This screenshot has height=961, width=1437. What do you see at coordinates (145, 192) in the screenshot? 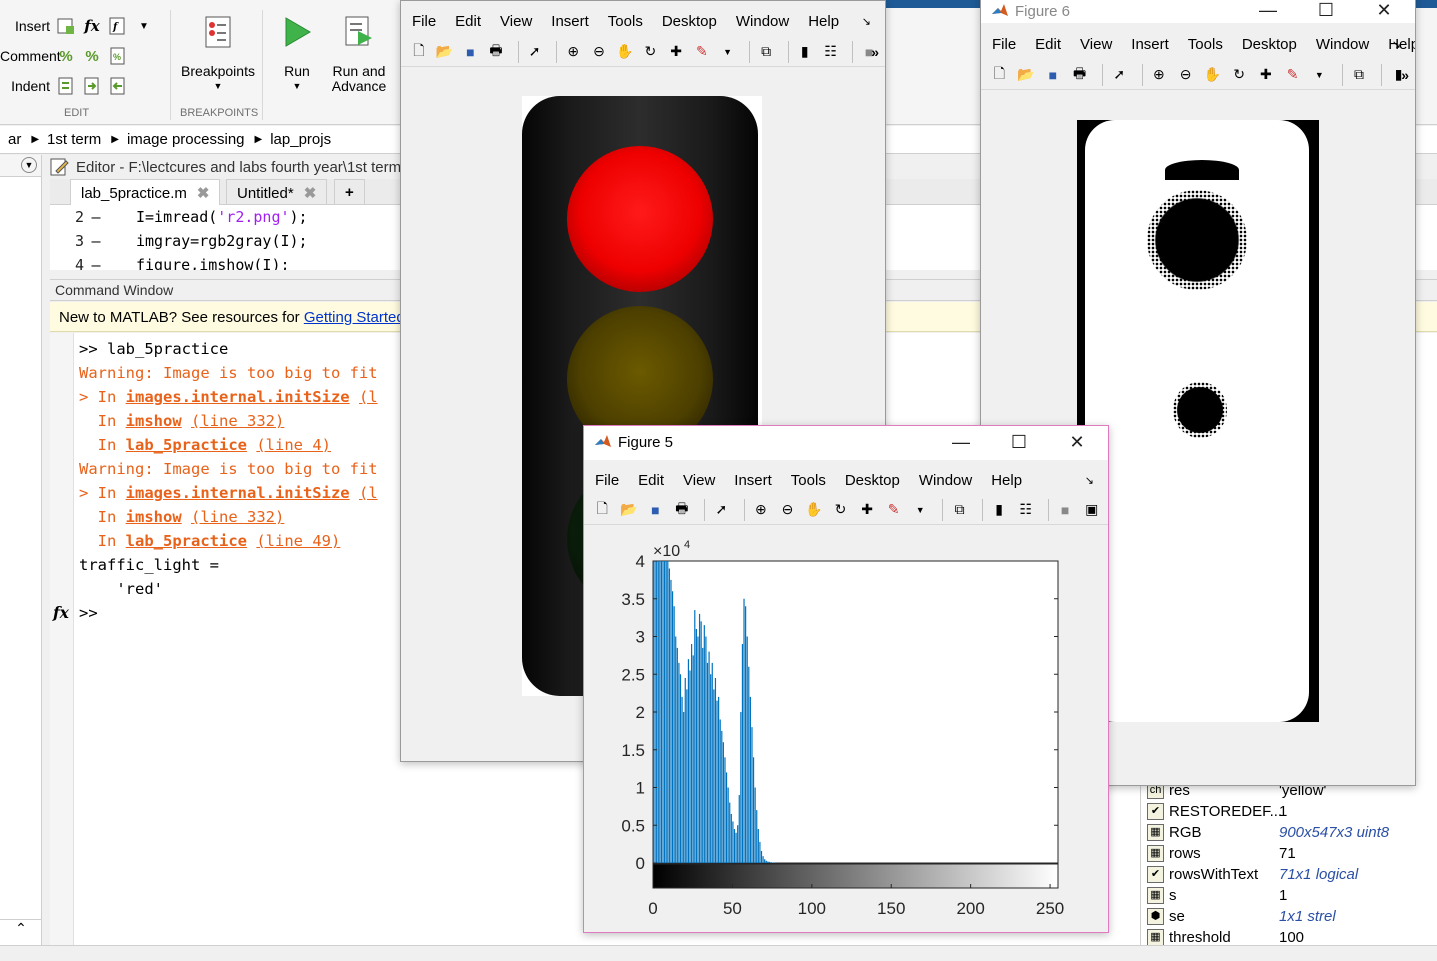
I see `tab-lab-5practice: lab_5practice.m ✖` at bounding box center [145, 192].